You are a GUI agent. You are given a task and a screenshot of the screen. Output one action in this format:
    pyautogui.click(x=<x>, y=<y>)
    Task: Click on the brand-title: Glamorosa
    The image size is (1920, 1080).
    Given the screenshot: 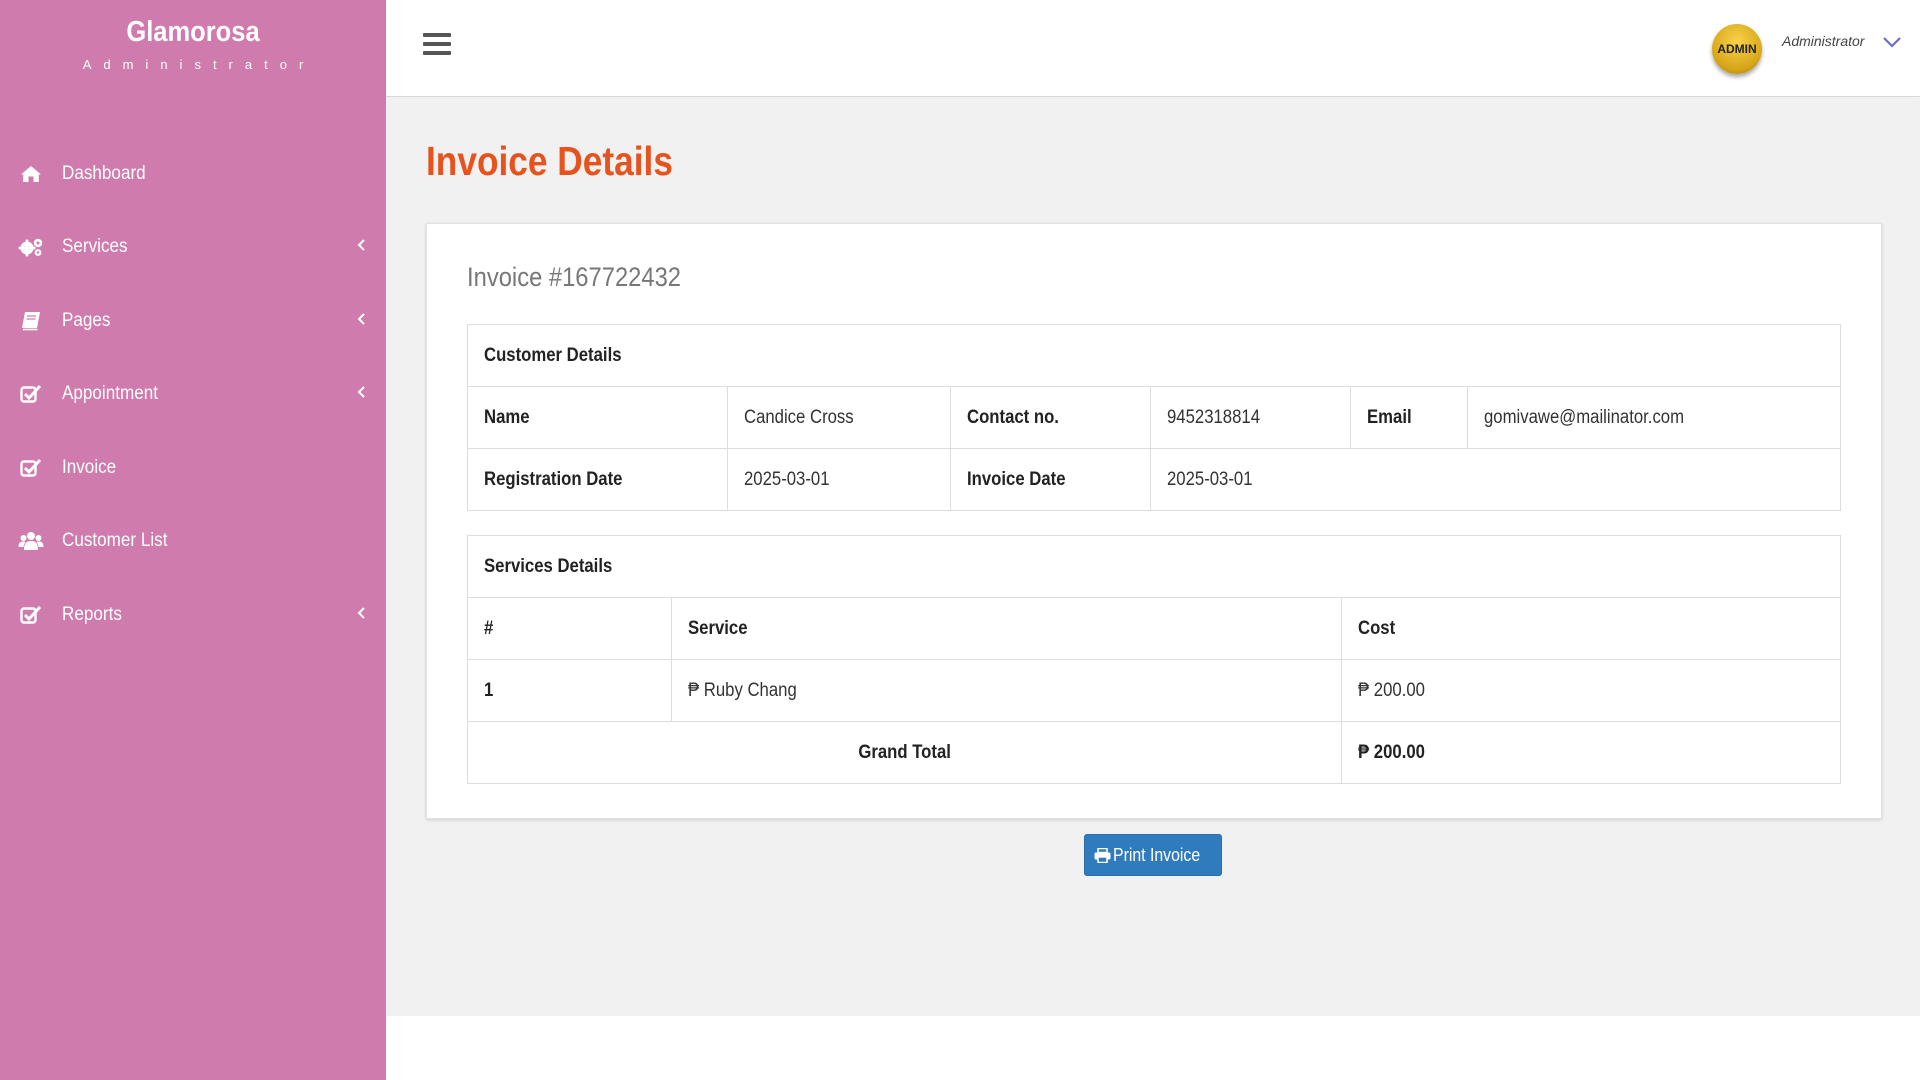 What is the action you would take?
    pyautogui.click(x=193, y=32)
    